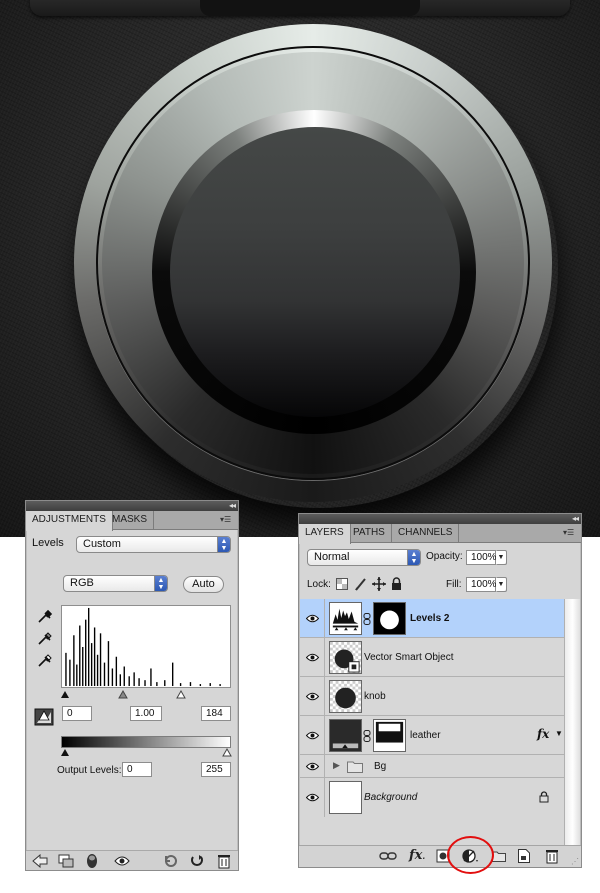 The width and height of the screenshot is (600, 893). What do you see at coordinates (361, 584) in the screenshot?
I see `lock-image-icon` at bounding box center [361, 584].